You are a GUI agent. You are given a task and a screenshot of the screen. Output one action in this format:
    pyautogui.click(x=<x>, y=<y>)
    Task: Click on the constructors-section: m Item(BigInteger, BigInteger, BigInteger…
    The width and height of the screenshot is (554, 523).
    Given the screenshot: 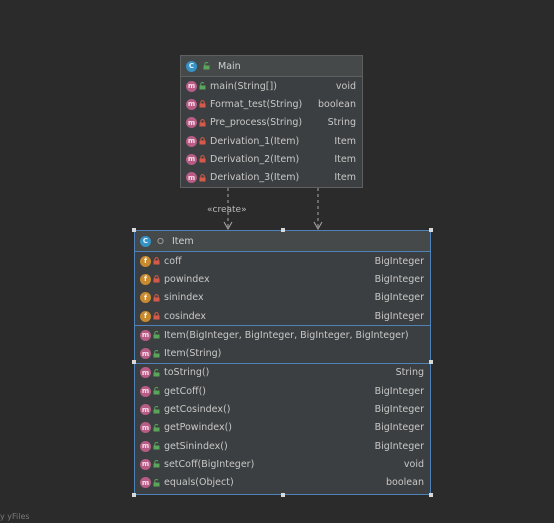 What is the action you would take?
    pyautogui.click(x=282, y=344)
    